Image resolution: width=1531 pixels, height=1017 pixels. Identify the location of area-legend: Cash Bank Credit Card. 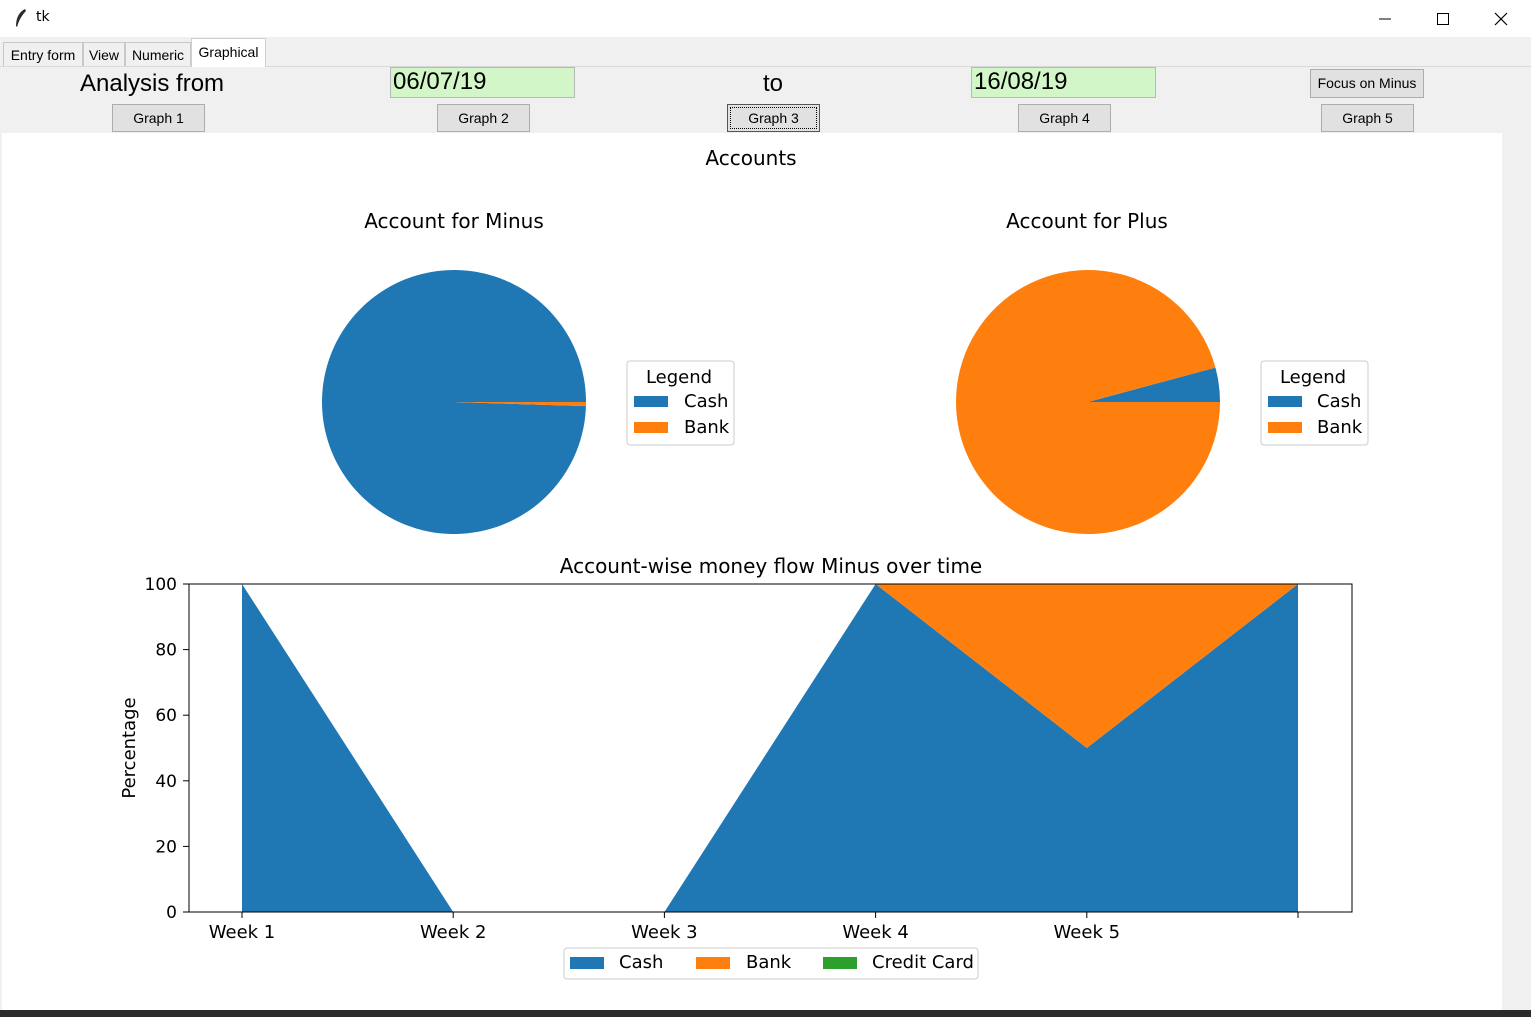
(771, 963).